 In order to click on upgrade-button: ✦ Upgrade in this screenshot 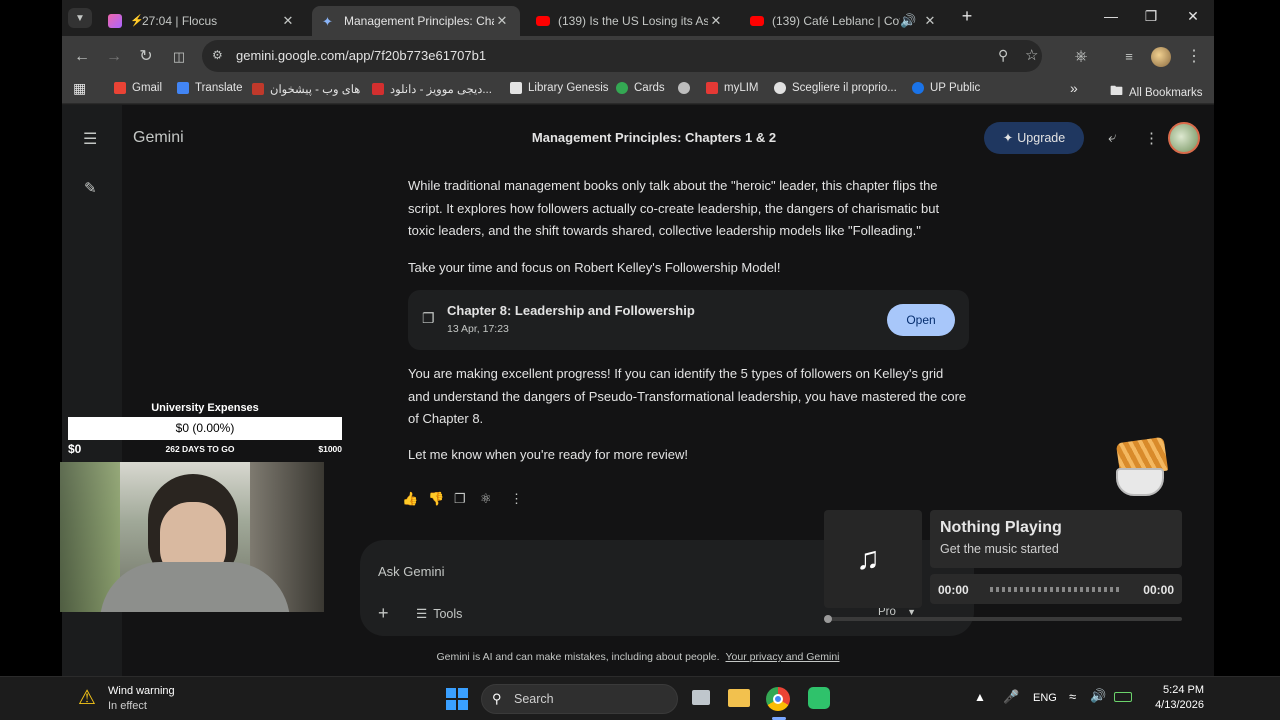, I will do `click(1034, 138)`.